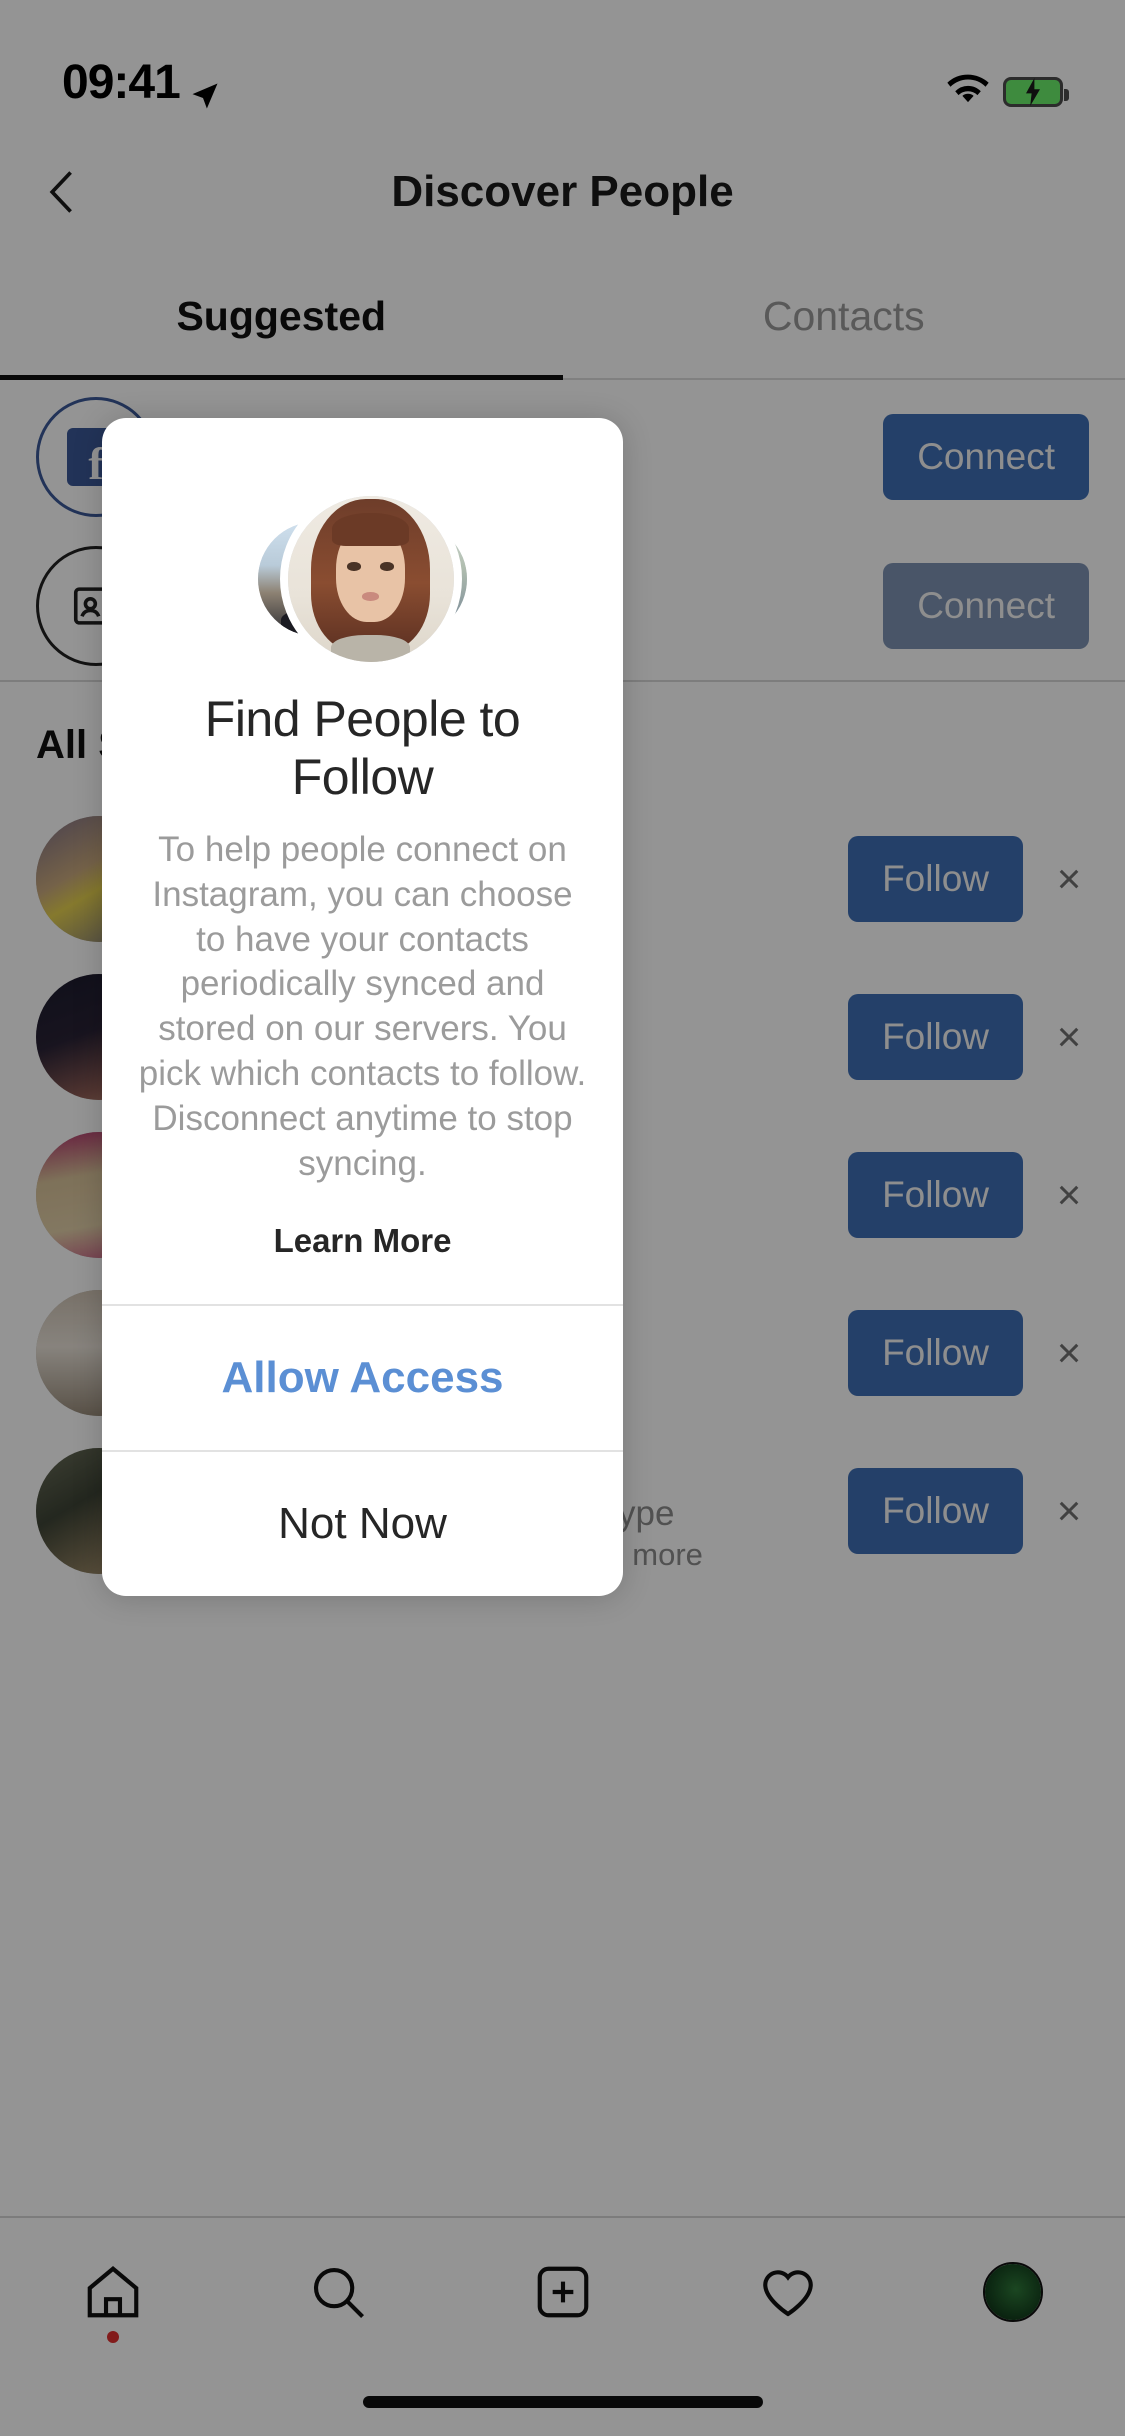  I want to click on allow-access-button: Allow Access, so click(362, 1377).